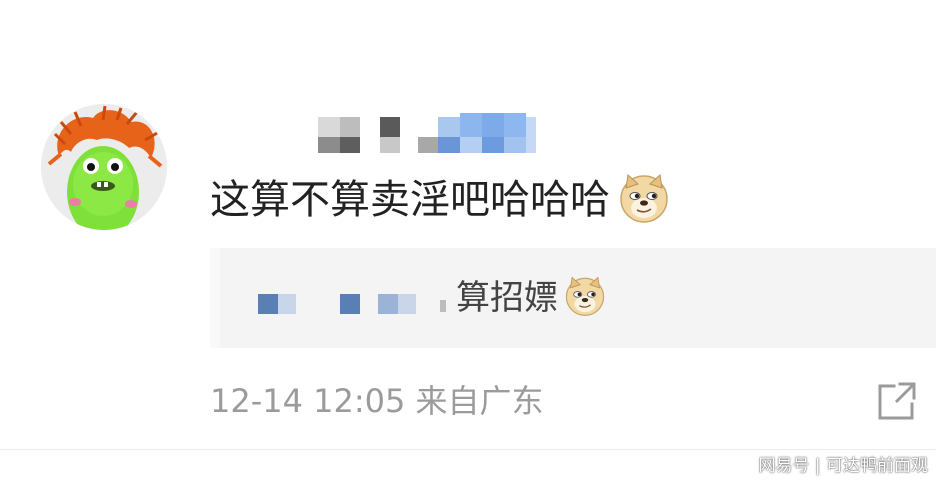 The height and width of the screenshot is (487, 936). What do you see at coordinates (843, 466) in the screenshot?
I see `source-watermark: 网易号 | 可达鸭前面观` at bounding box center [843, 466].